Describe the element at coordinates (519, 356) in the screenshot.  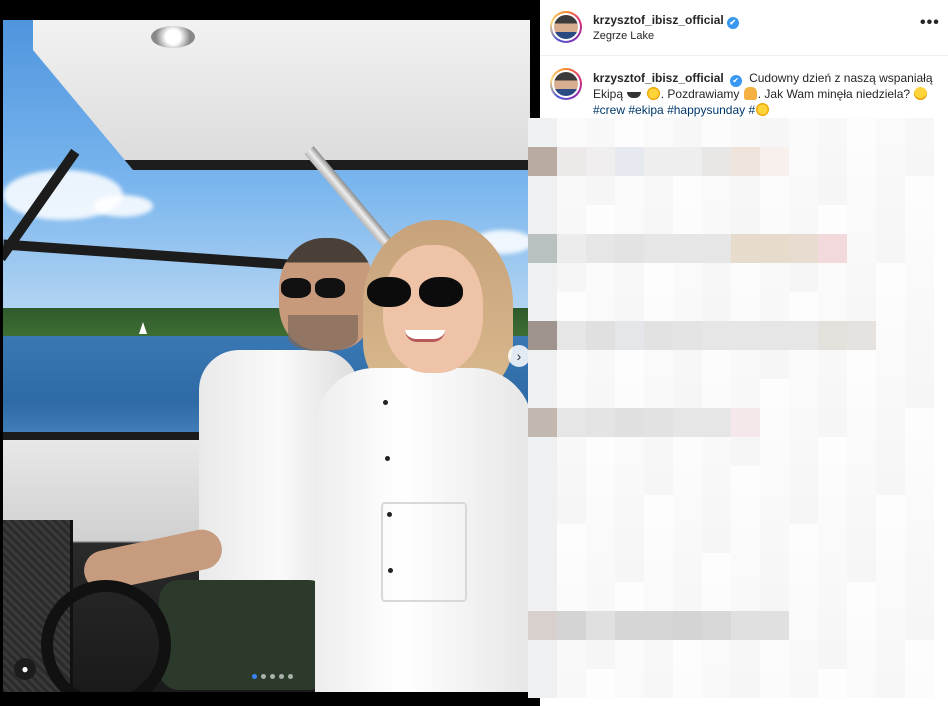
I see `carousel-next-button: ›` at that location.